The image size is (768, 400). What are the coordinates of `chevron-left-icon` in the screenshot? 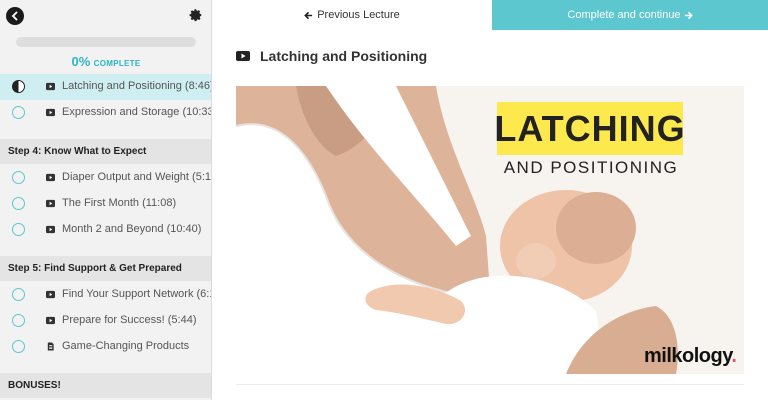 It's located at (14, 16).